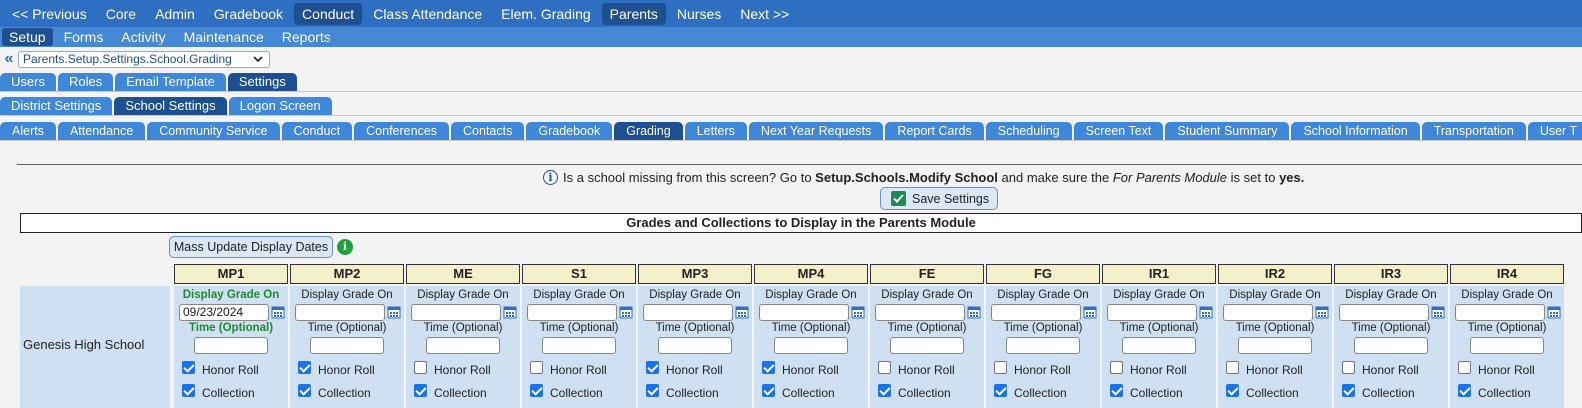  Describe the element at coordinates (569, 131) in the screenshot. I see `tab-gradebook: Gradebook` at that location.